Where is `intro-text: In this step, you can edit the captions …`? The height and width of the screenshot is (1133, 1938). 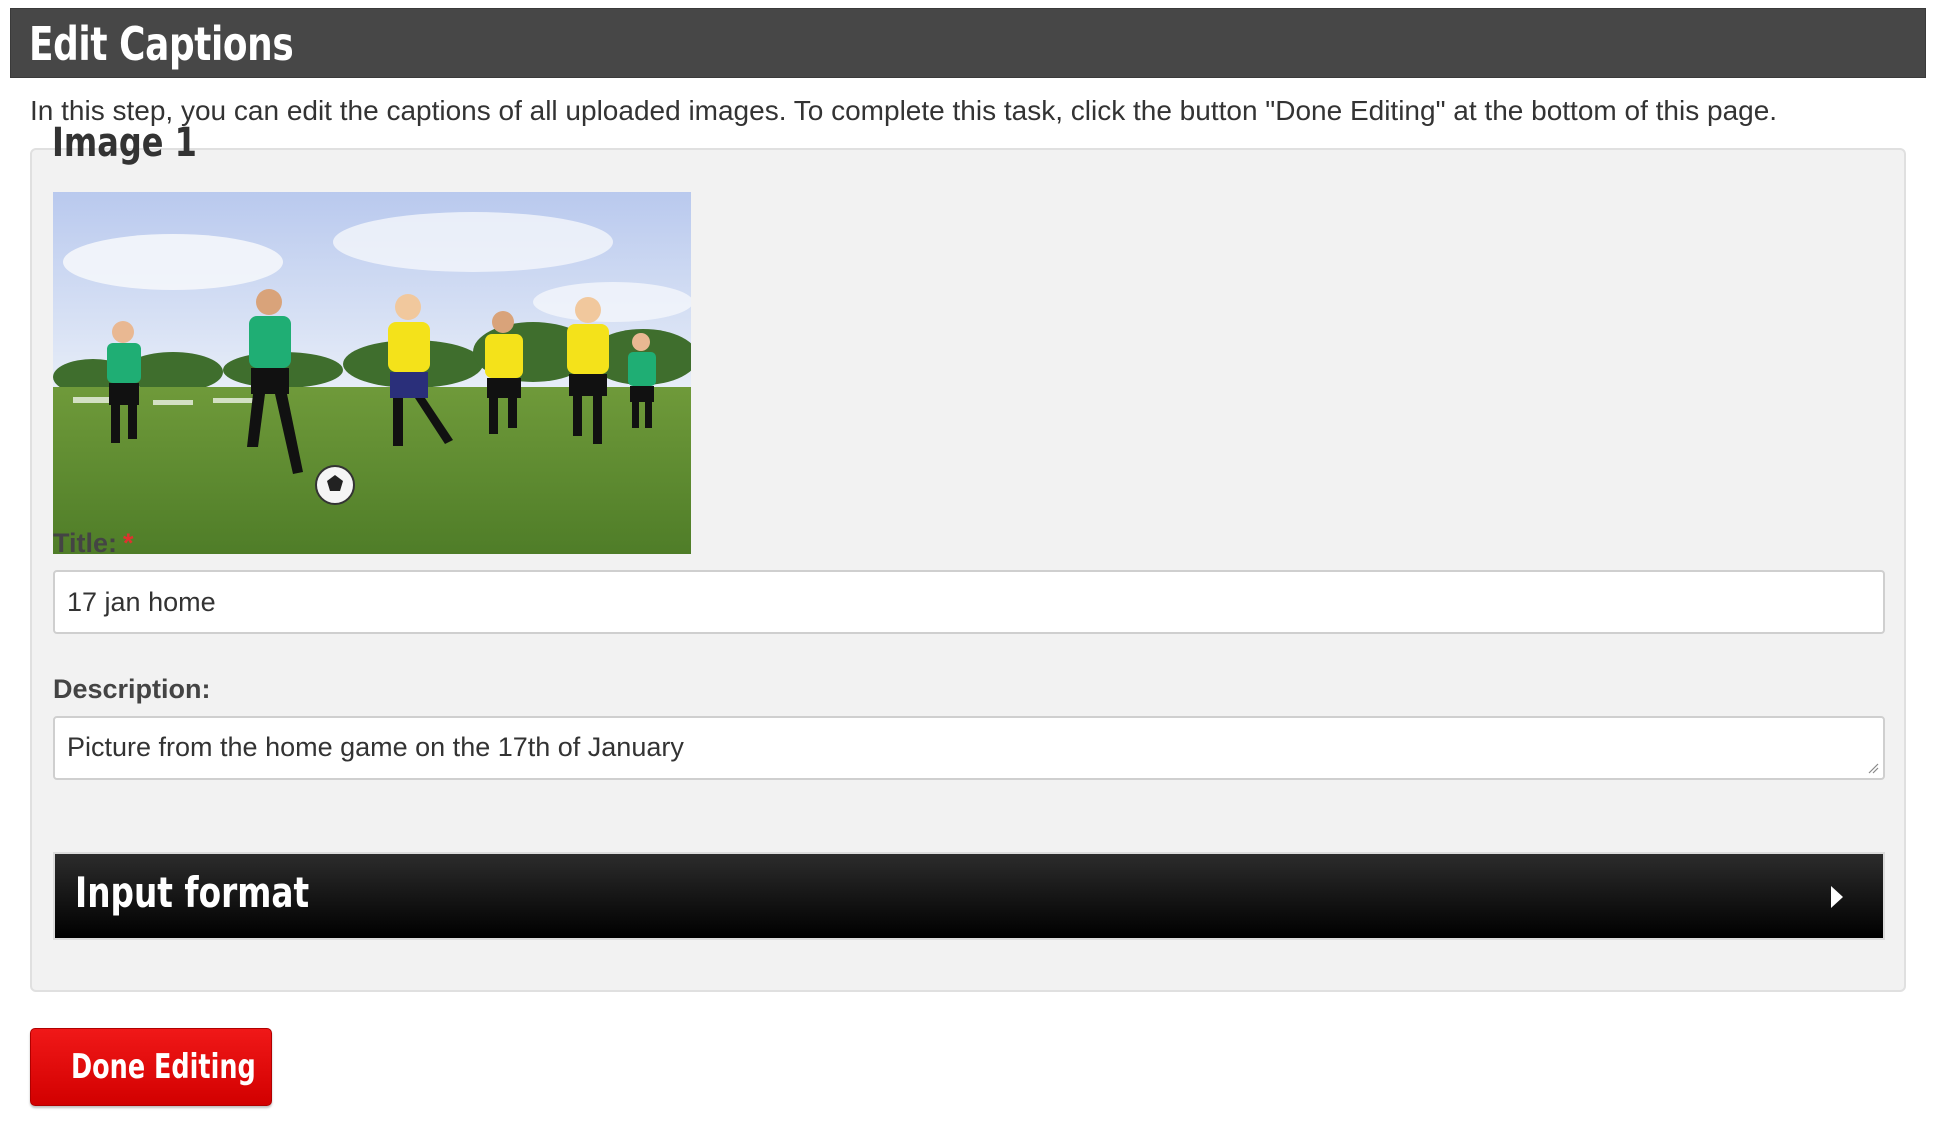 intro-text: In this step, you can edit the captions … is located at coordinates (904, 110).